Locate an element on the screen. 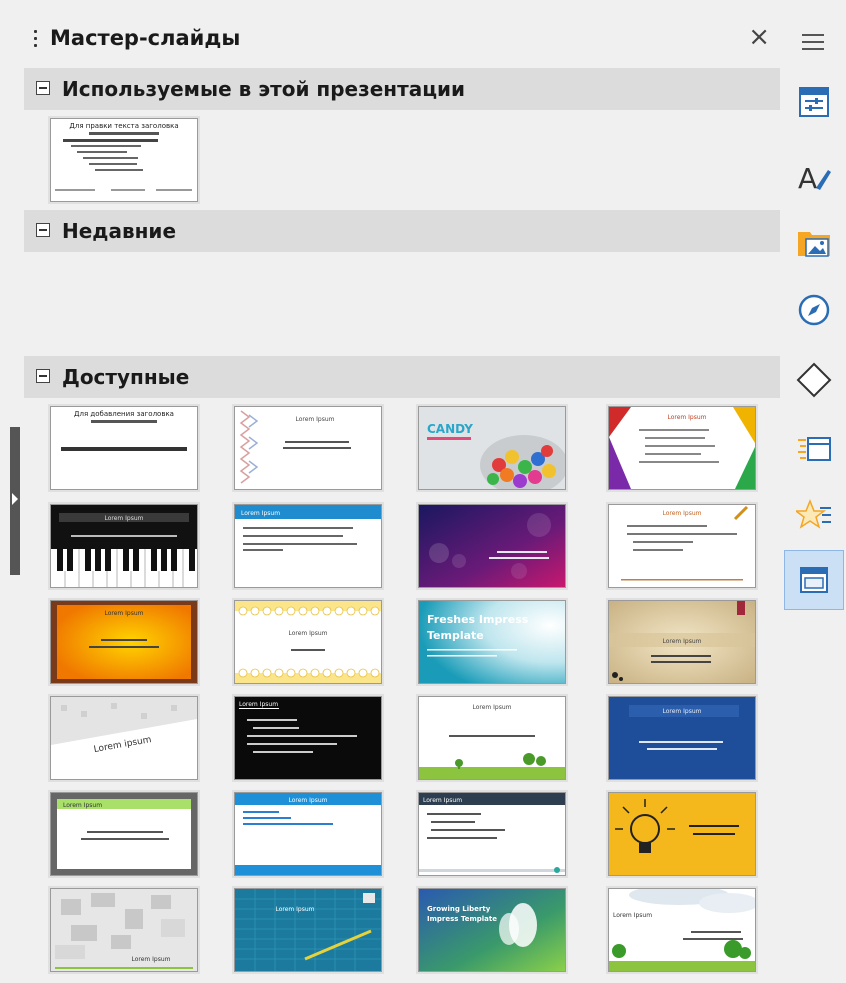  master-thumb-blue-grid: Lorem Ipsum is located at coordinates (308, 930).